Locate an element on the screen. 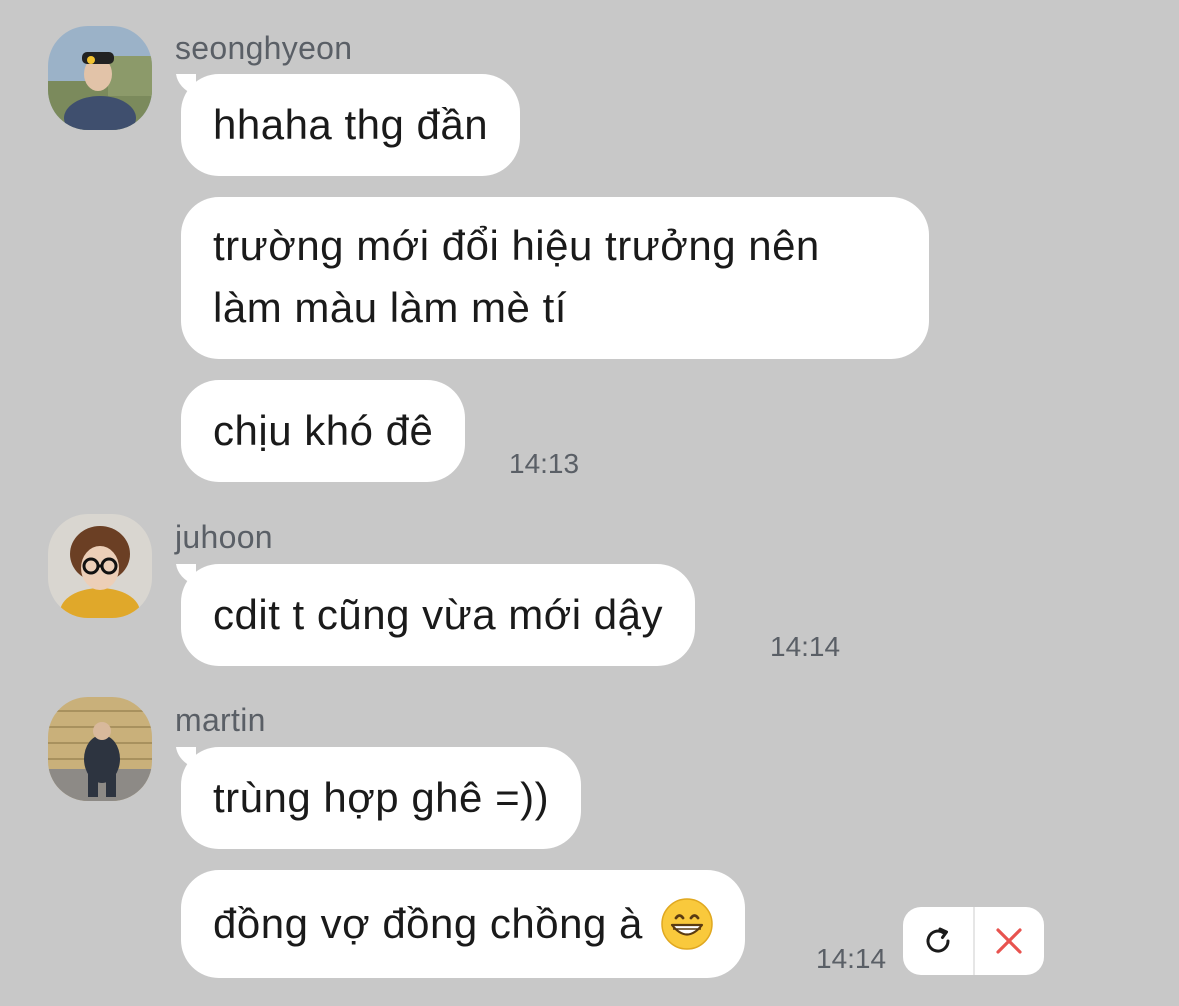 The width and height of the screenshot is (1179, 1006). message-text: trùng hợp ghê =)) is located at coordinates (381, 797).